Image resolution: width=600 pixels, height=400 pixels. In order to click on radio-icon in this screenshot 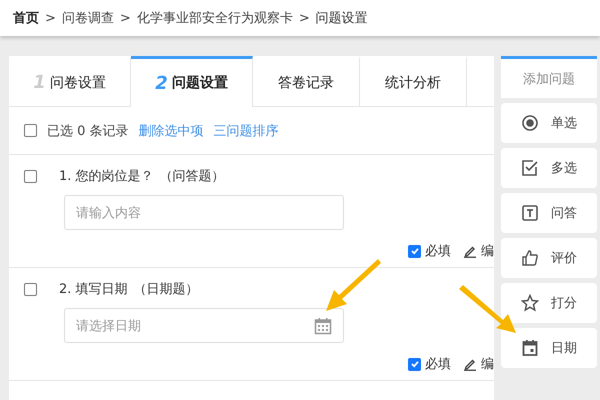, I will do `click(530, 123)`.